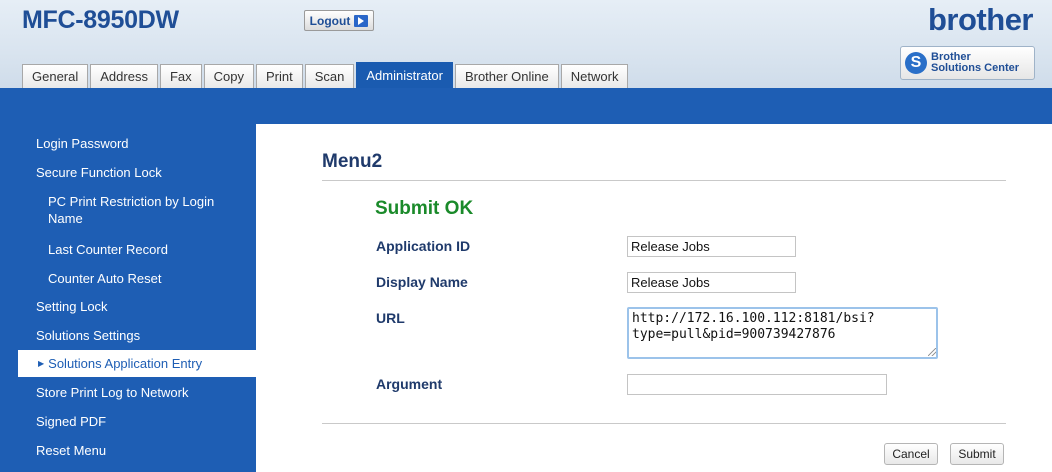 Image resolution: width=1052 pixels, height=472 pixels. What do you see at coordinates (329, 76) in the screenshot?
I see `tab-scan: Scan` at bounding box center [329, 76].